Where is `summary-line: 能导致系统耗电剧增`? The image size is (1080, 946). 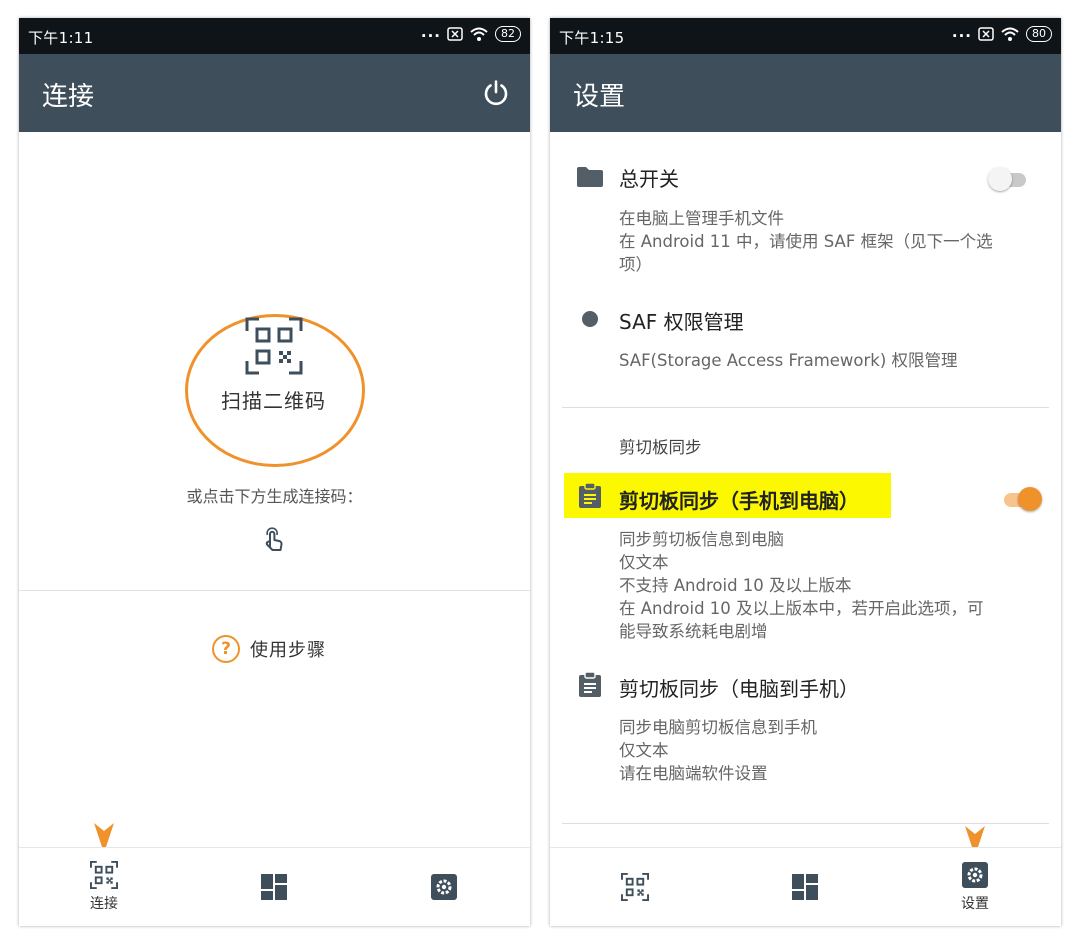
summary-line: 能导致系统耗电剧增 is located at coordinates (693, 631).